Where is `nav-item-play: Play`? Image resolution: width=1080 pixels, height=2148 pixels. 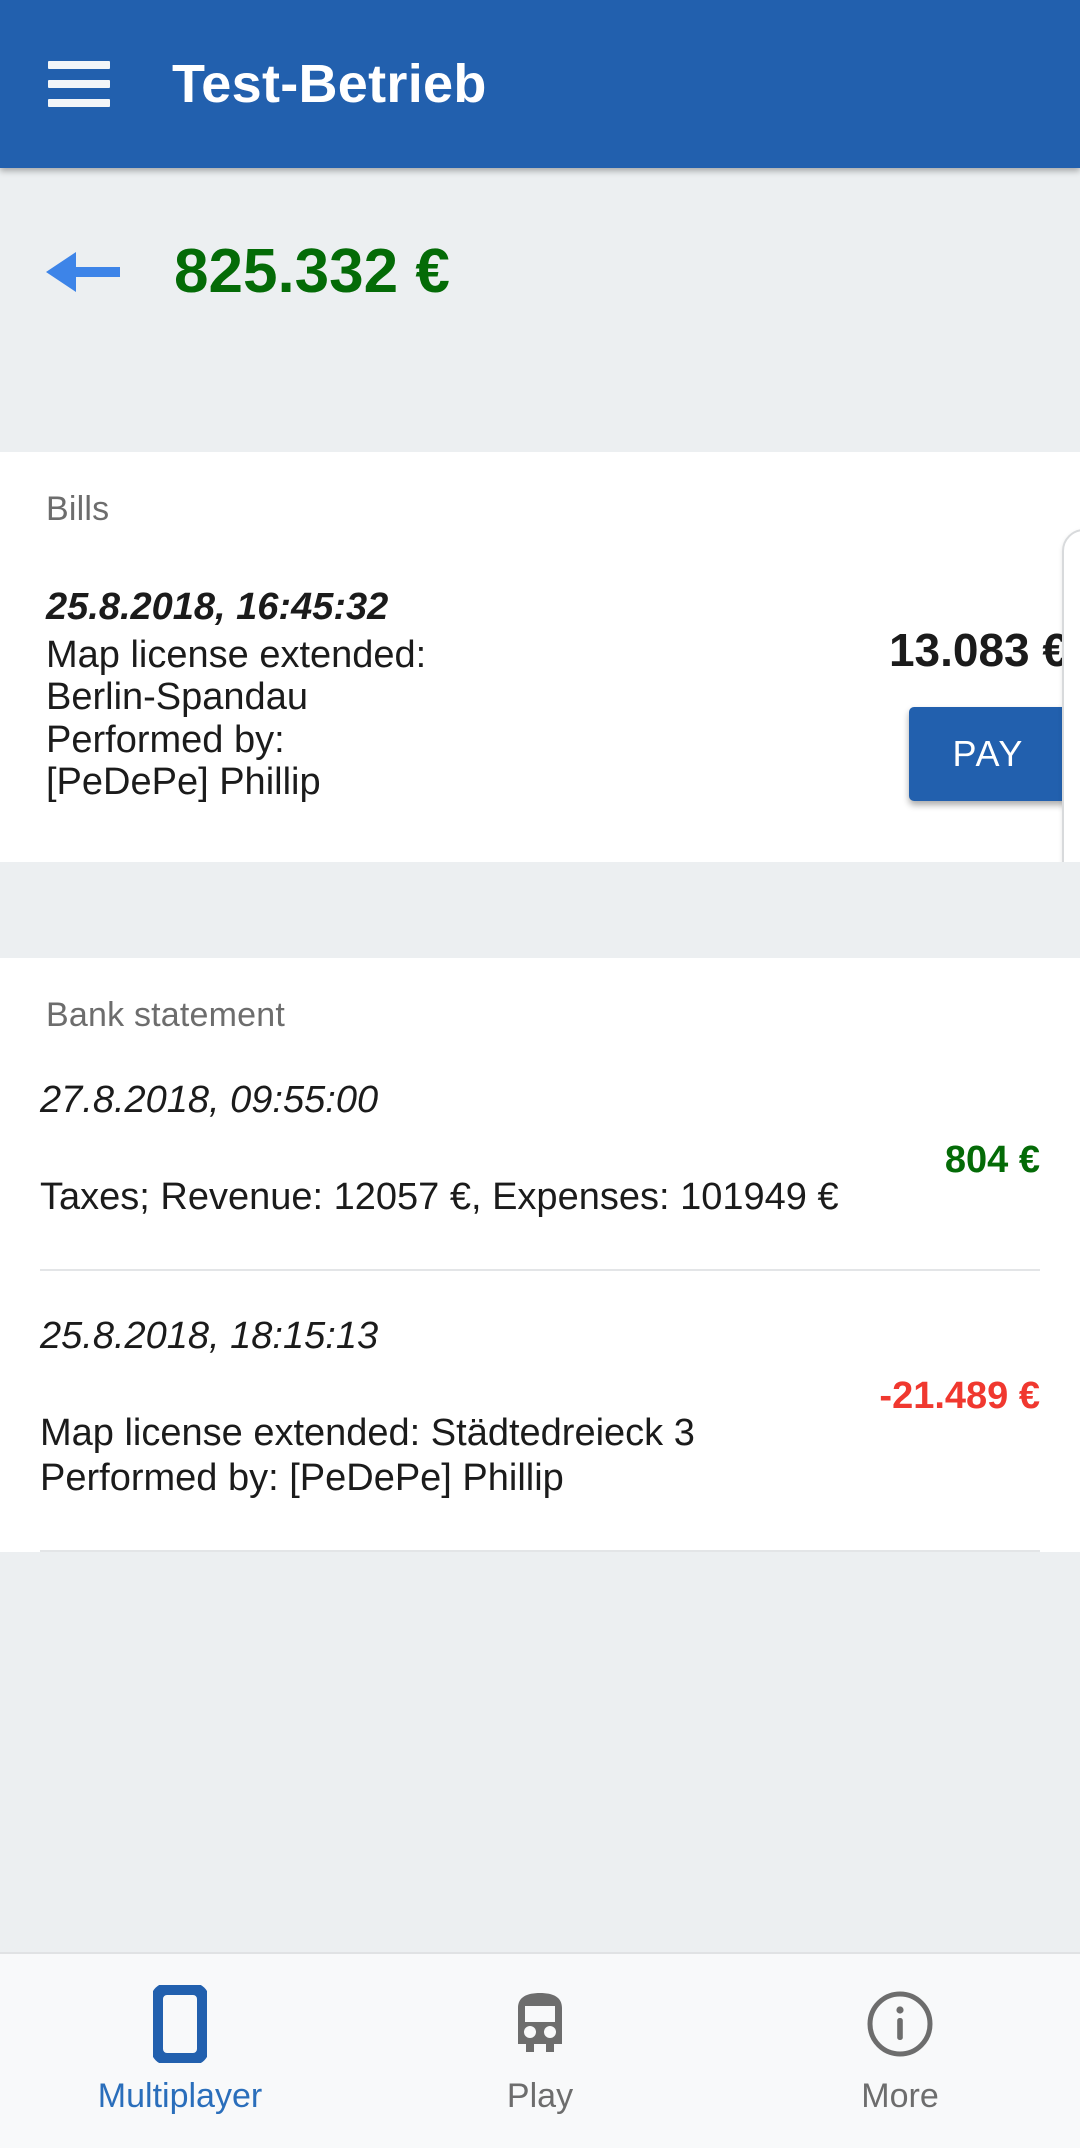 nav-item-play: Play is located at coordinates (540, 2051).